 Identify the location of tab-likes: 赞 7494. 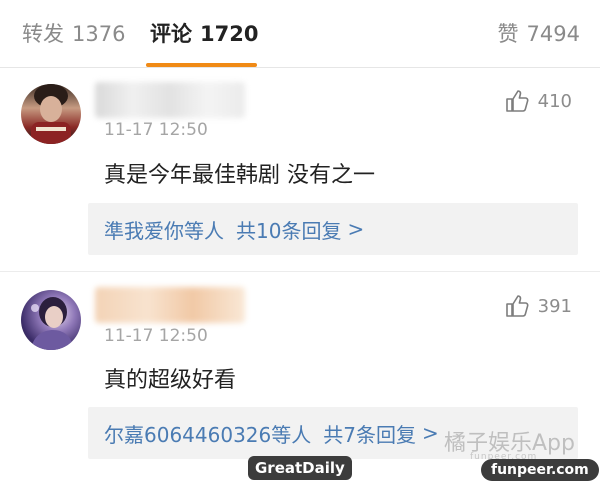
(539, 33).